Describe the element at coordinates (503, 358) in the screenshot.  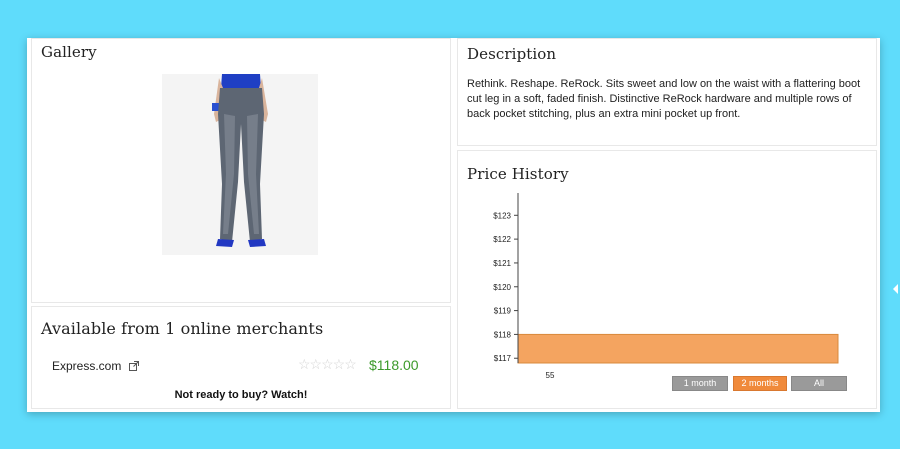
I see `y-tick-label: $117` at that location.